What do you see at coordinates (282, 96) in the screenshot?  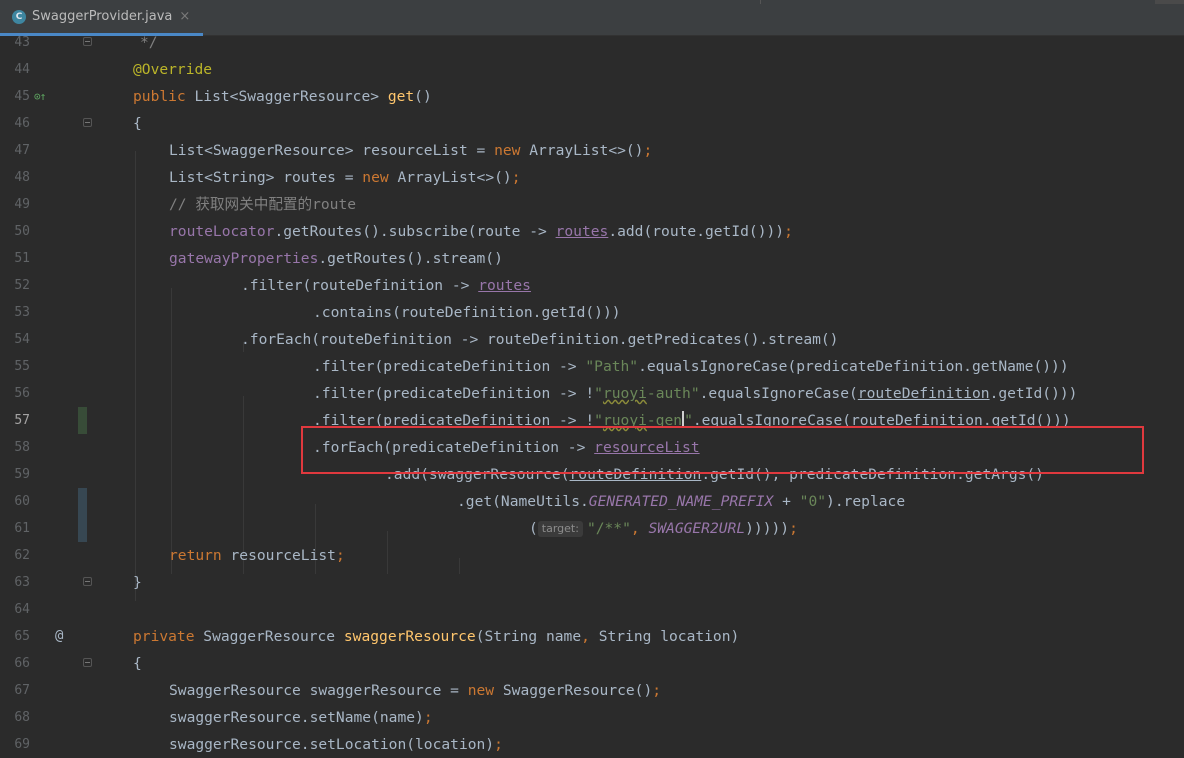 I see `code-text: public List<SwaggerResource> get()` at bounding box center [282, 96].